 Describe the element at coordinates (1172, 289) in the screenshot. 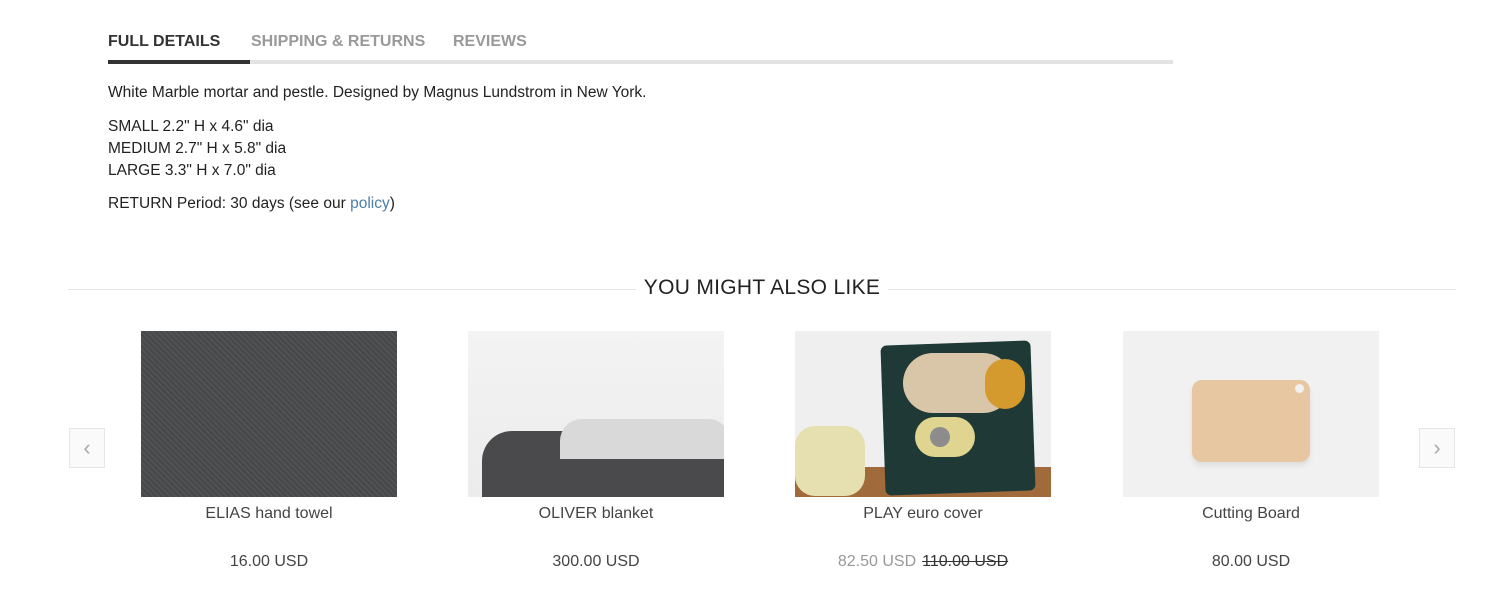

I see `section-divider-right` at that location.